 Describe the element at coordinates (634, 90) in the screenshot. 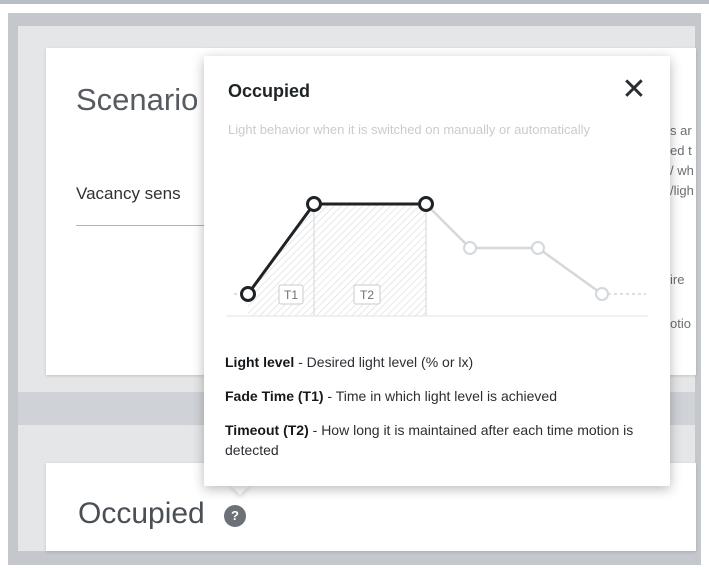

I see `close-icon: ✕` at that location.